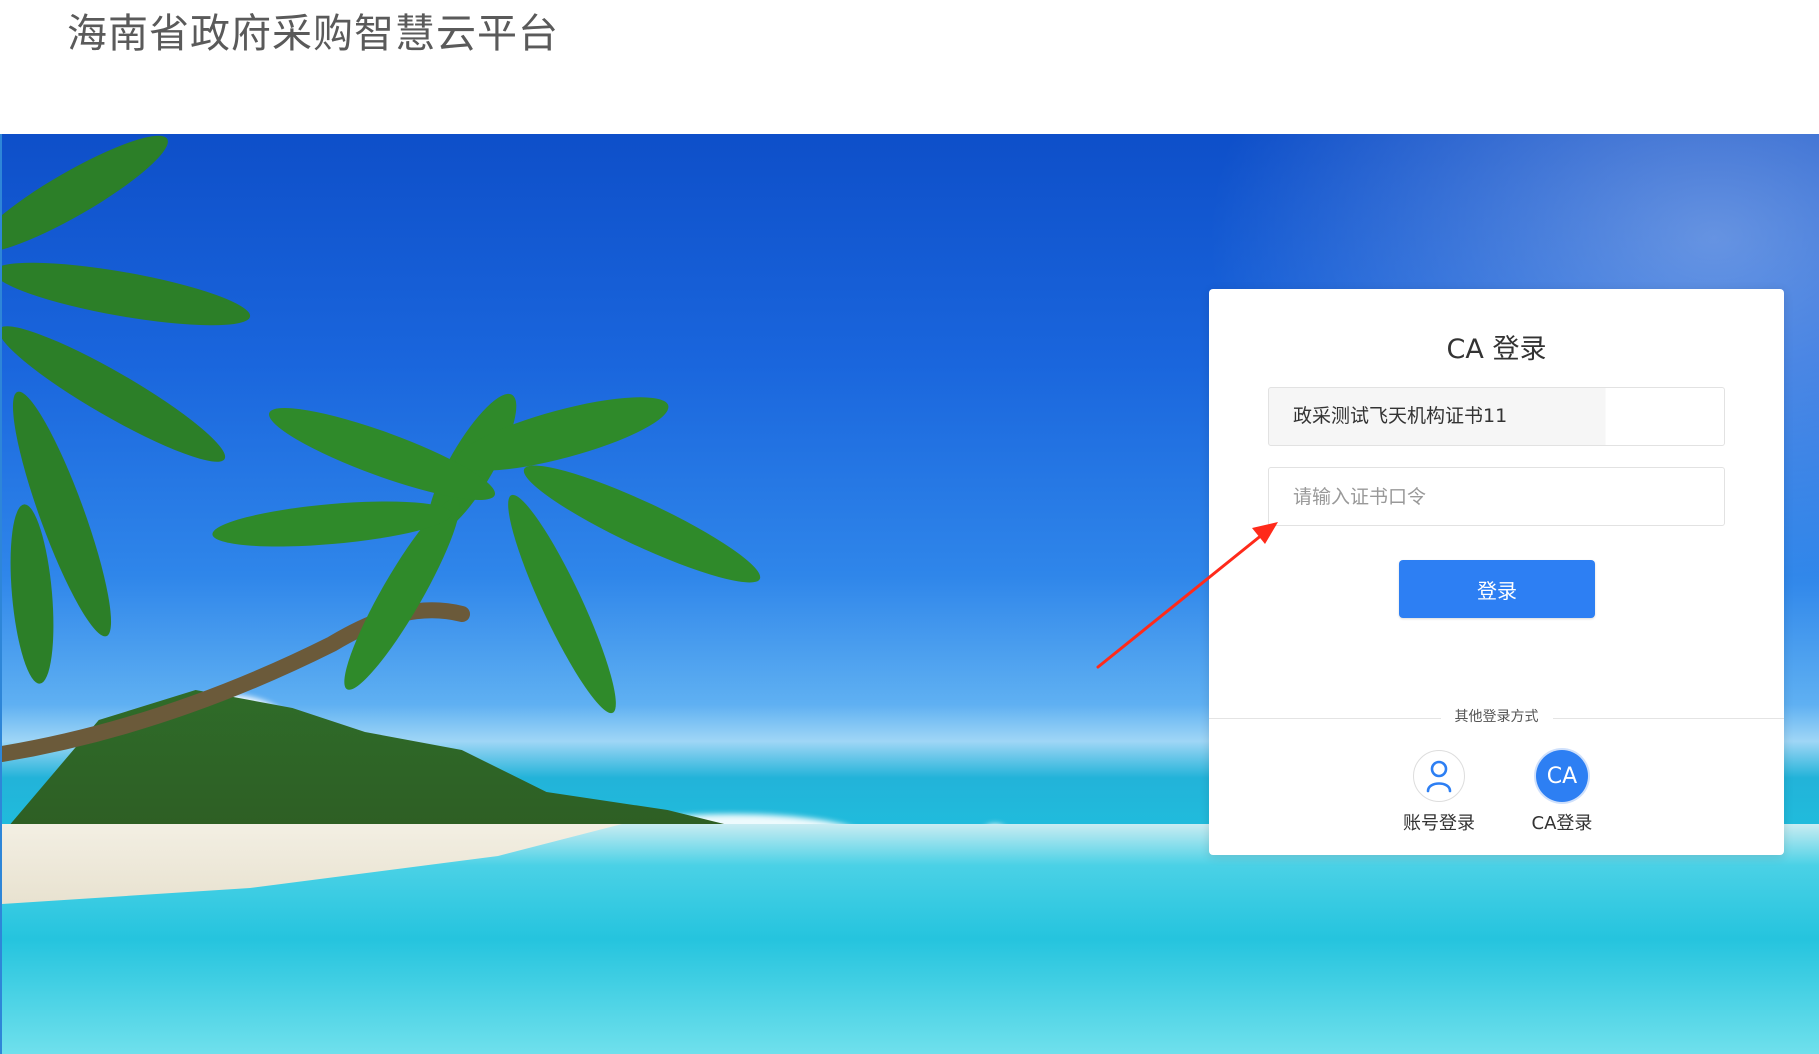 The width and height of the screenshot is (1819, 1054). What do you see at coordinates (313, 34) in the screenshot?
I see `site-title: 海南省政府采购智慧云平台` at bounding box center [313, 34].